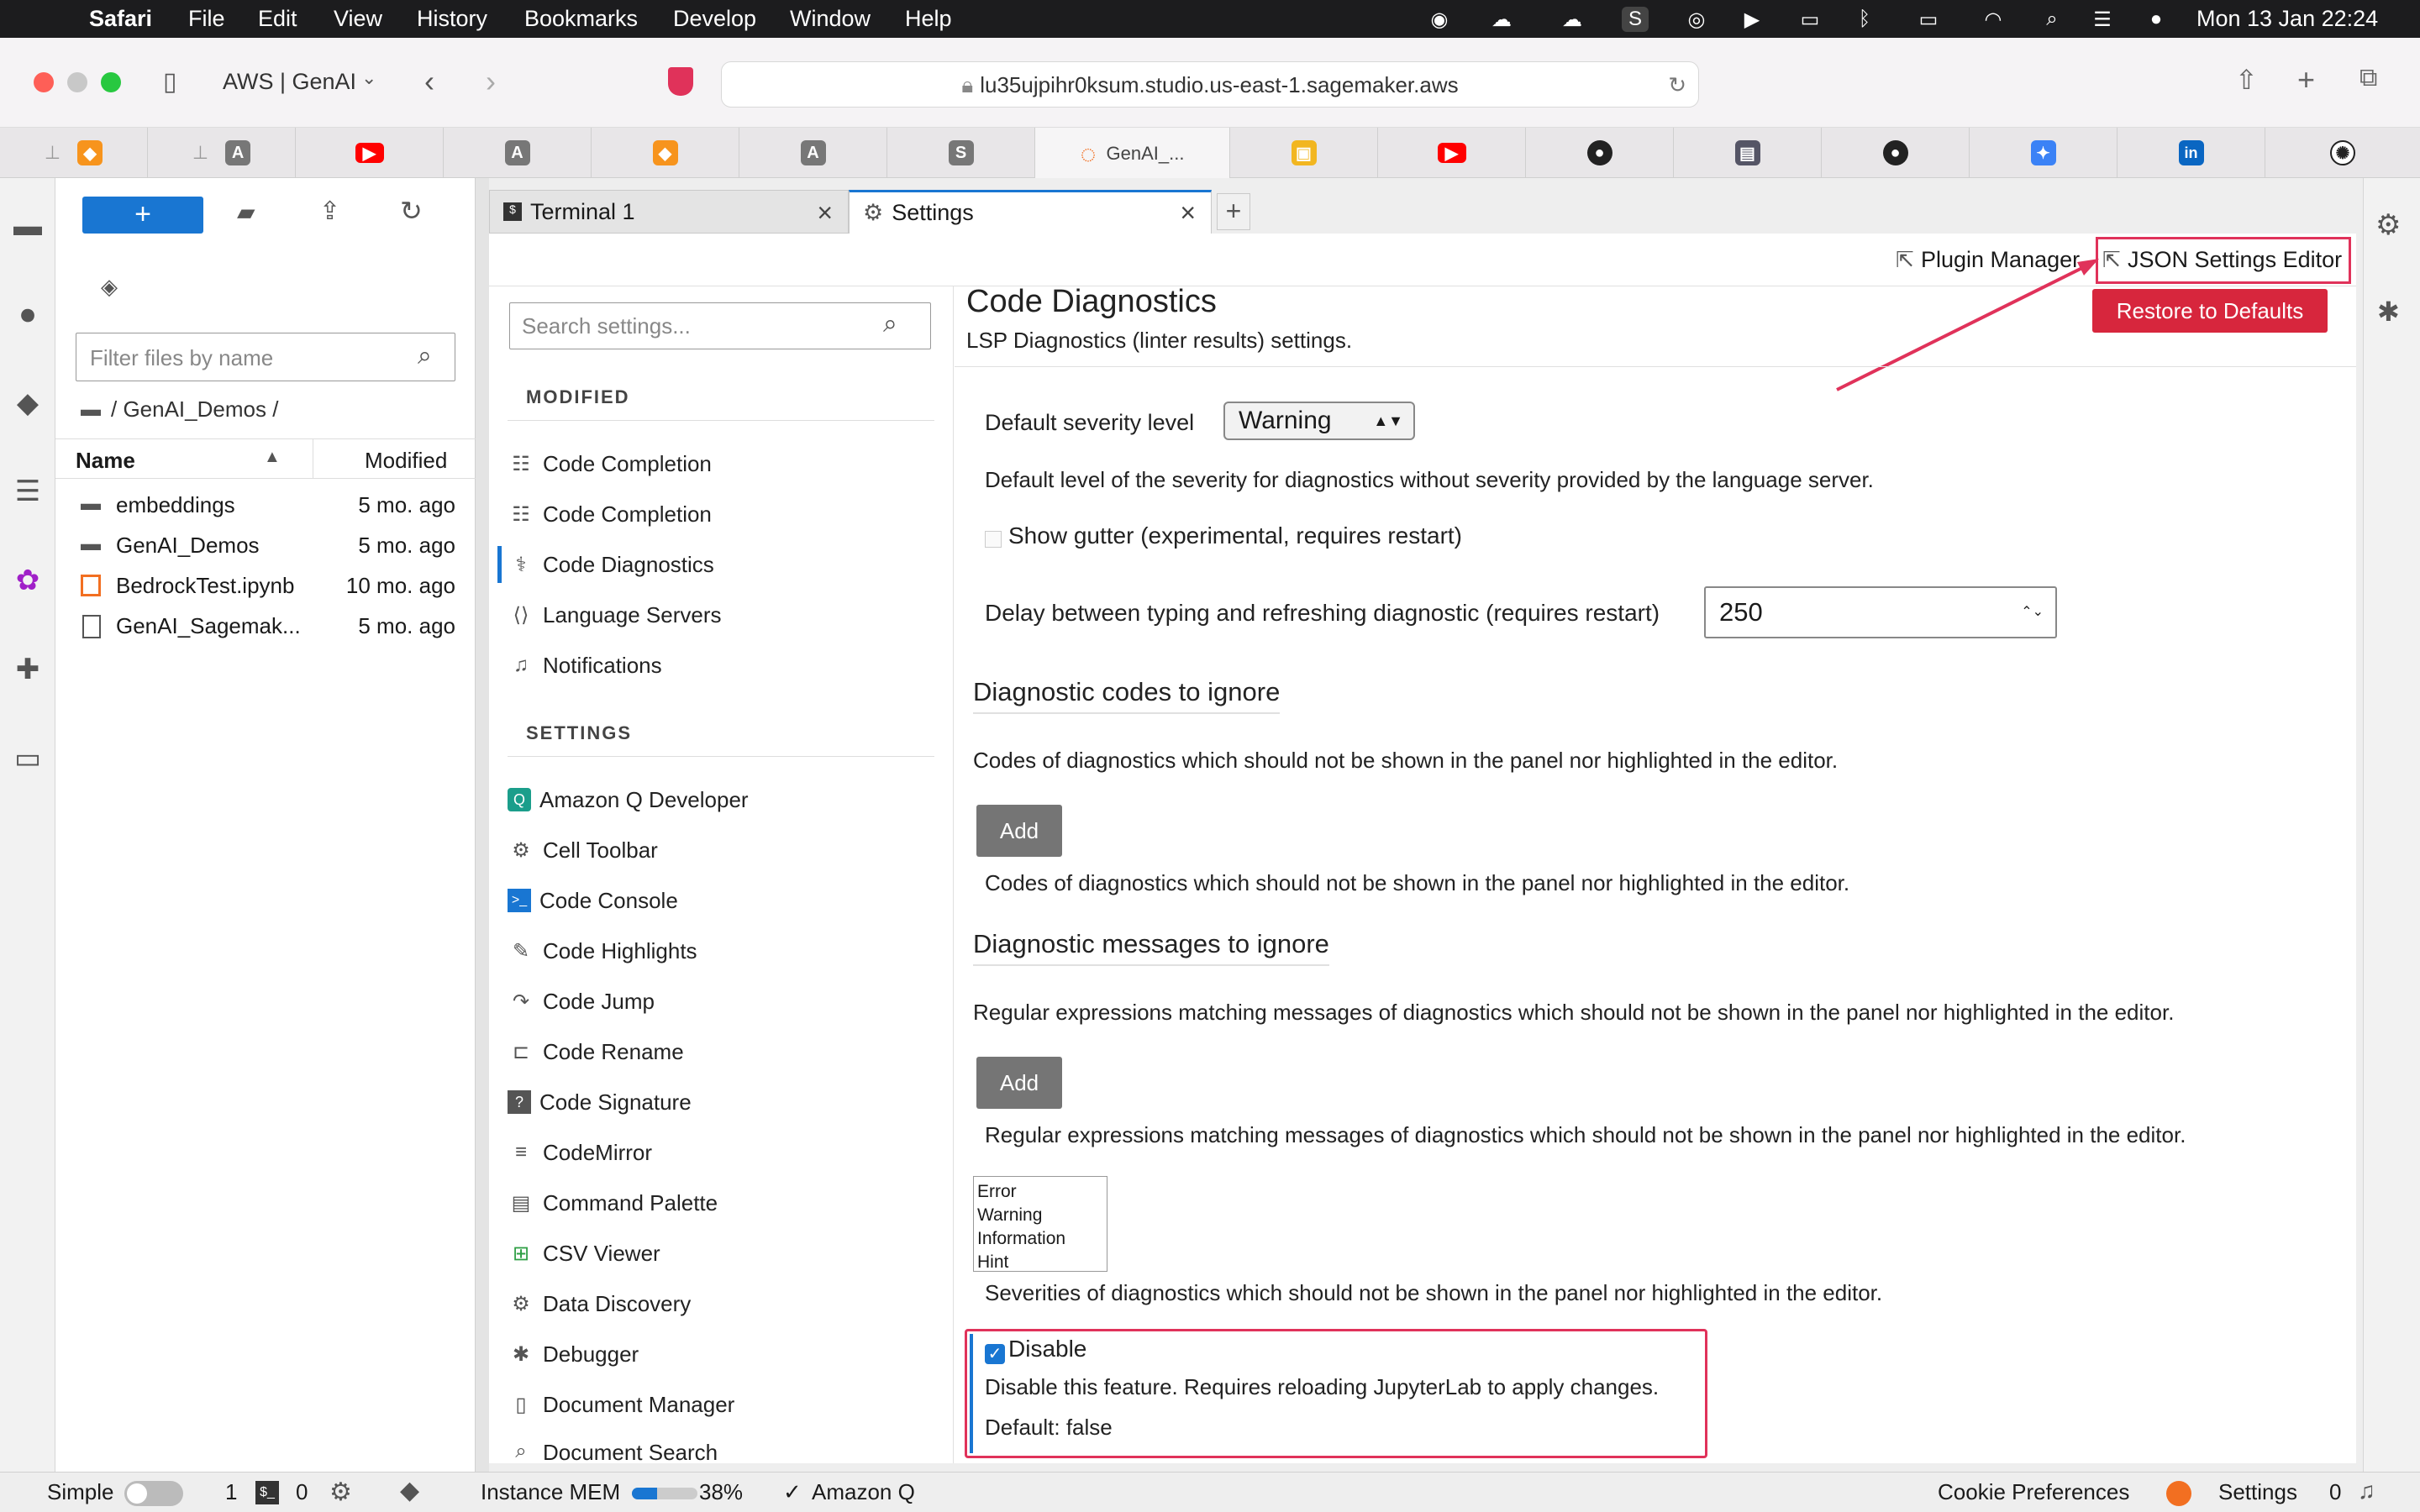 Image resolution: width=2420 pixels, height=1512 pixels. I want to click on terminal-count: 1, so click(231, 1492).